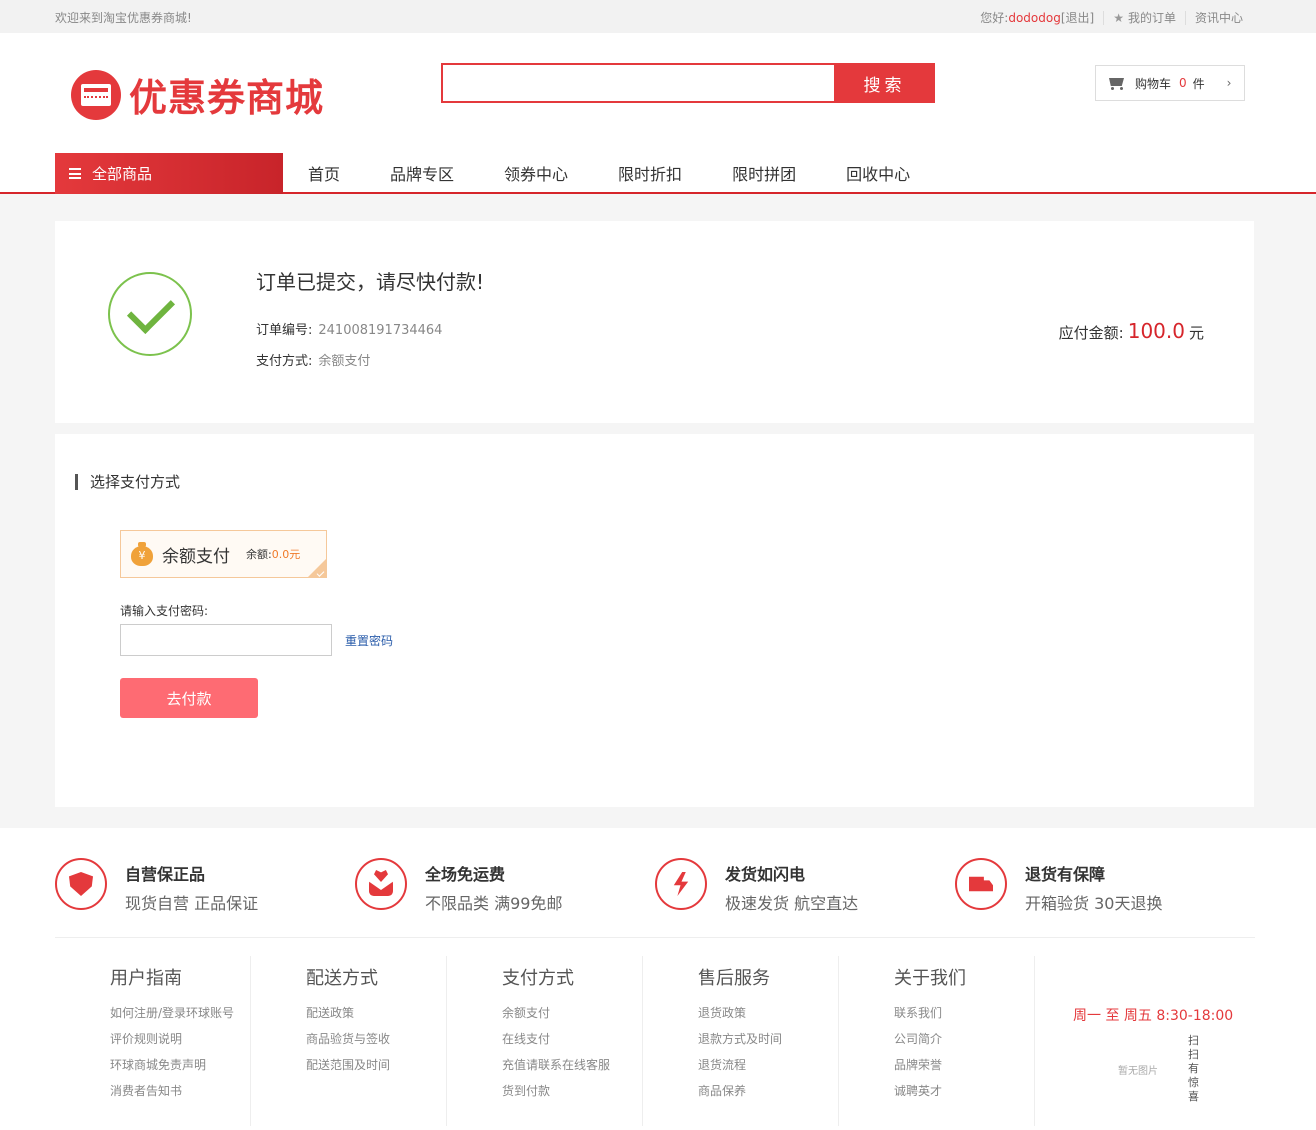 This screenshot has width=1316, height=1130. What do you see at coordinates (1077, 17) in the screenshot?
I see `logout-link: [退出]` at bounding box center [1077, 17].